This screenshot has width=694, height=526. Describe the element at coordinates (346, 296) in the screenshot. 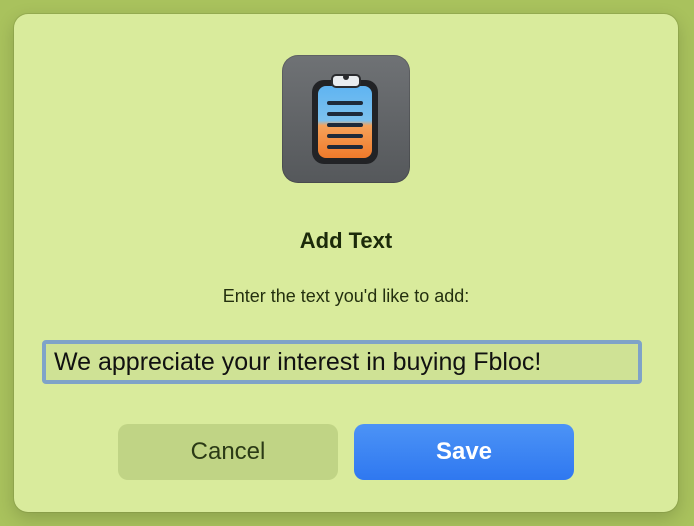

I see `dialog-prompt: Enter the text you'd like to add:` at that location.